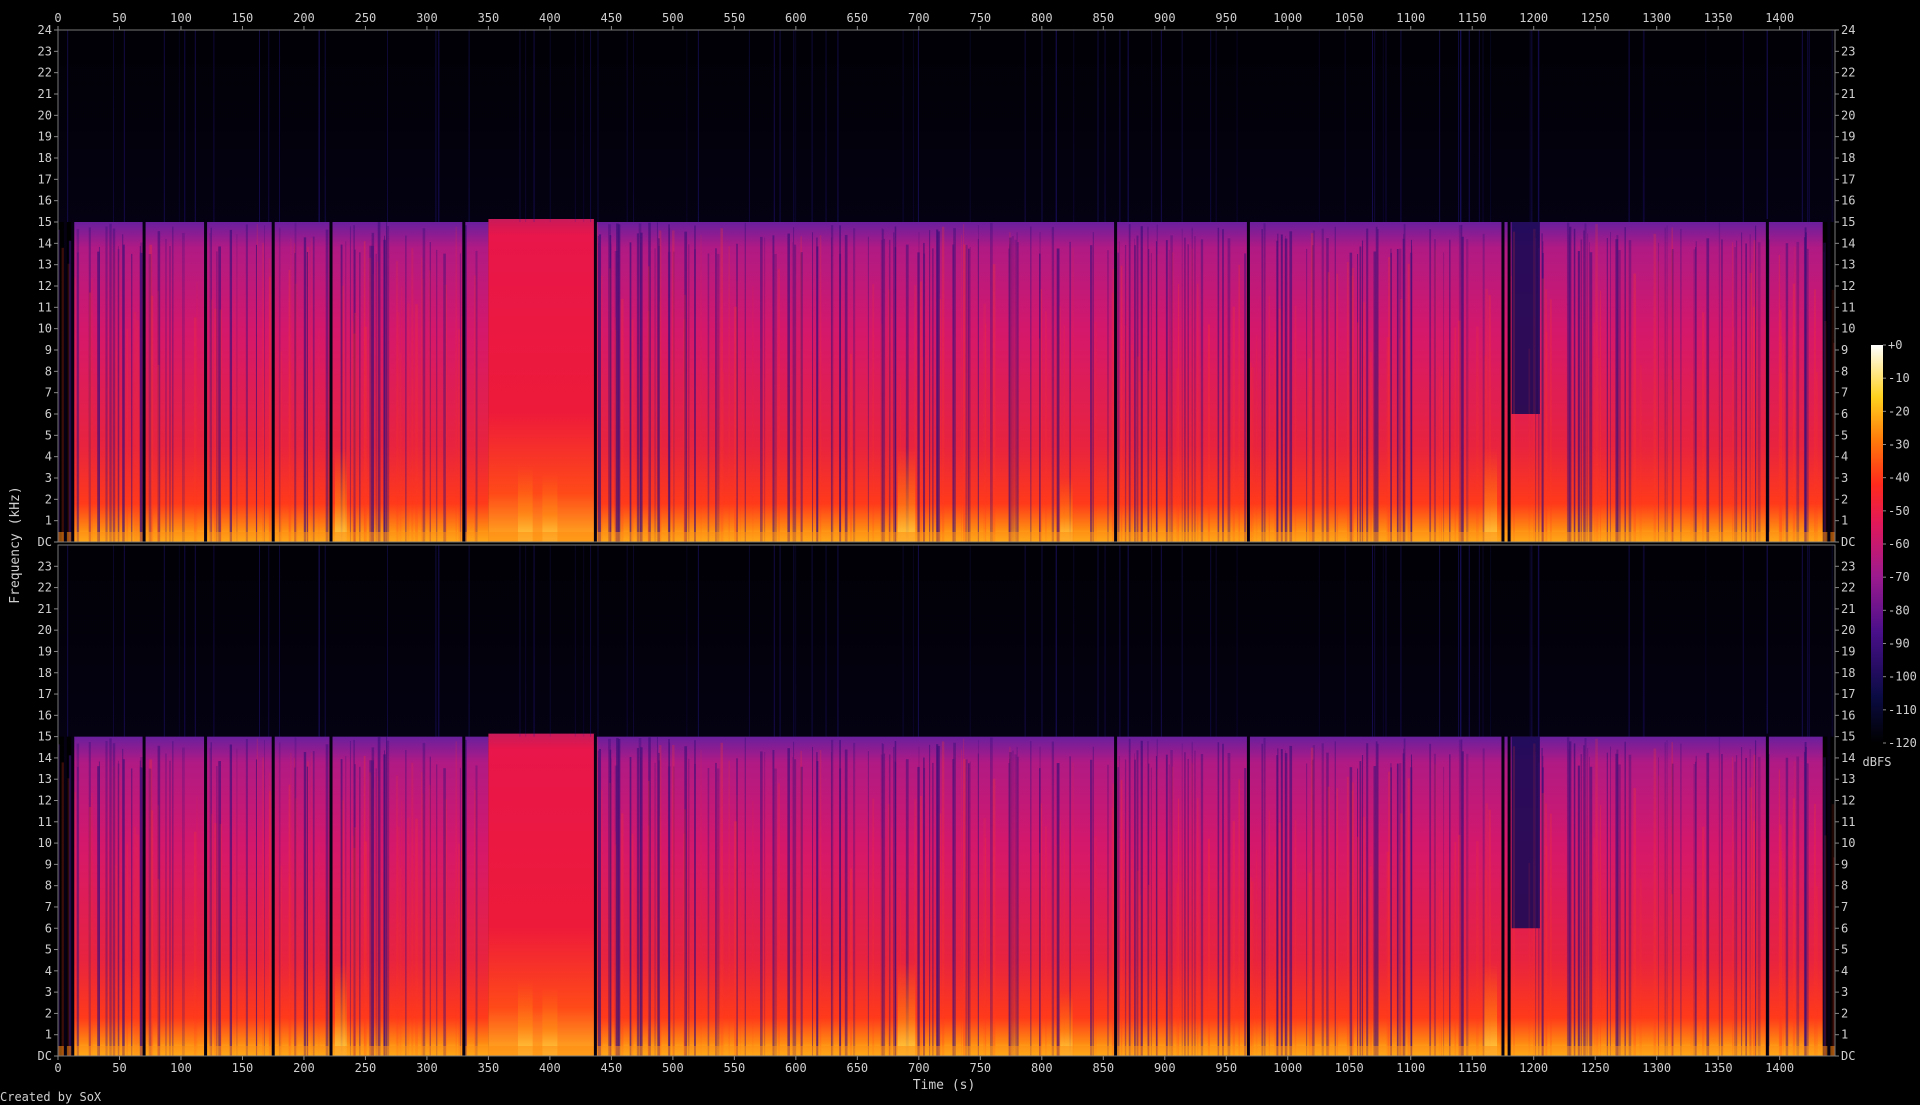 The width and height of the screenshot is (1920, 1105). I want to click on x-tick-label-bottom: 900, so click(1165, 1068).